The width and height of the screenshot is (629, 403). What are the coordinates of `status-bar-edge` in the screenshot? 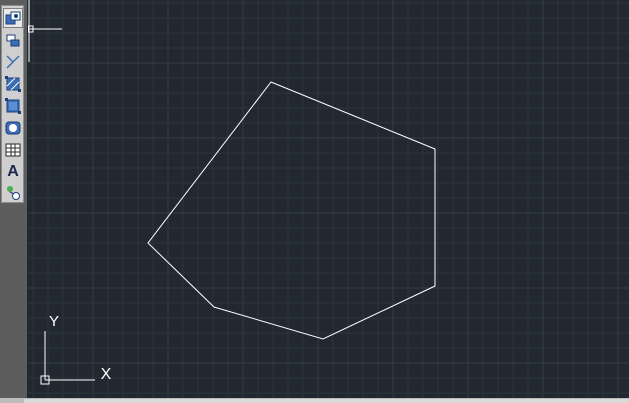 It's located at (314, 400).